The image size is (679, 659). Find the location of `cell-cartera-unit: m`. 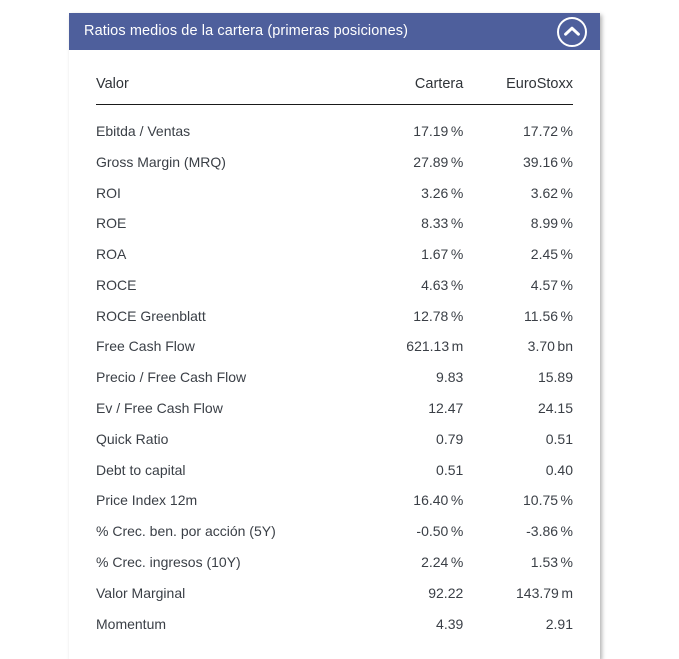

cell-cartera-unit: m is located at coordinates (457, 346).